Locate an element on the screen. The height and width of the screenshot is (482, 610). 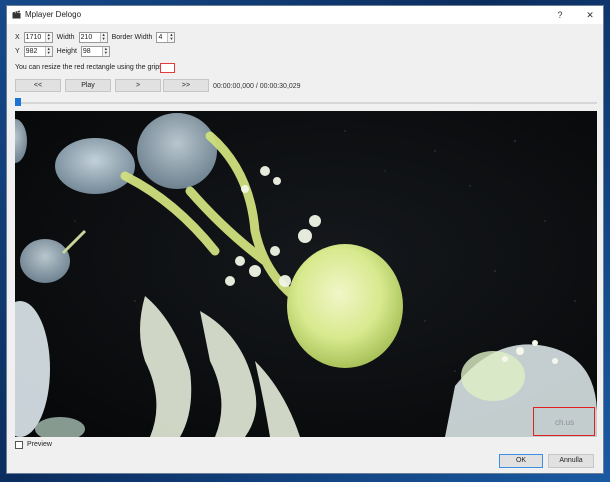
geometry-row-2: Y ▲▼ Height ▲▼ is located at coordinates (64, 51).